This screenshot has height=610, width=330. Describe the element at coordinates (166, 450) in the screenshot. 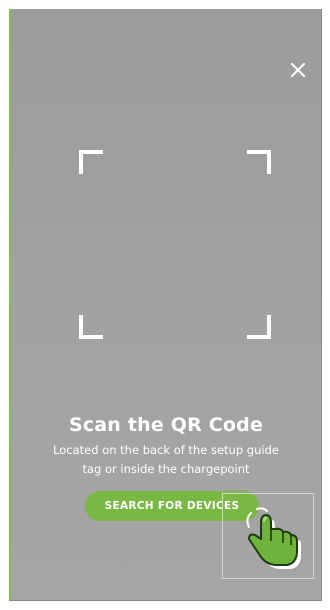

I see `scan-subtitle-line-1: Located on the back of the setup guide` at that location.